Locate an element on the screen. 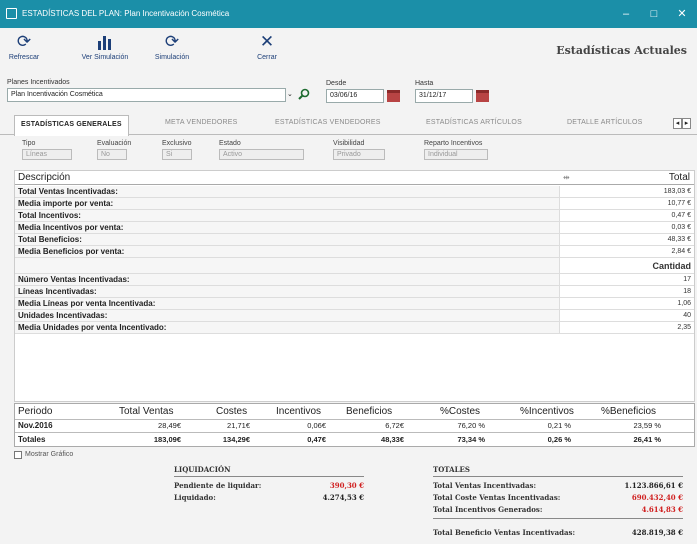  profit-label: Total Beneficio Ventas Incentivadas: is located at coordinates (504, 532).